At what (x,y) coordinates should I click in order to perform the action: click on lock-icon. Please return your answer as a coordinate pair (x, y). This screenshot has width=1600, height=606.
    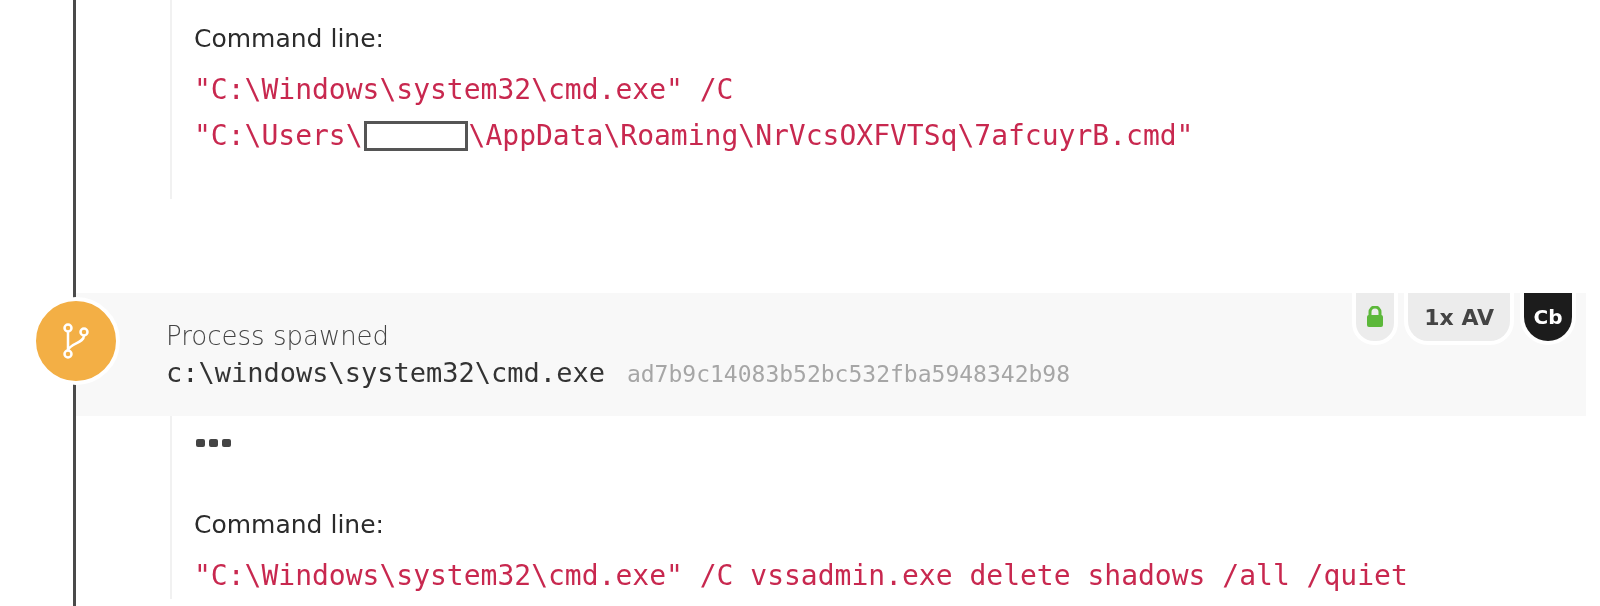
    Looking at the image, I should click on (1375, 317).